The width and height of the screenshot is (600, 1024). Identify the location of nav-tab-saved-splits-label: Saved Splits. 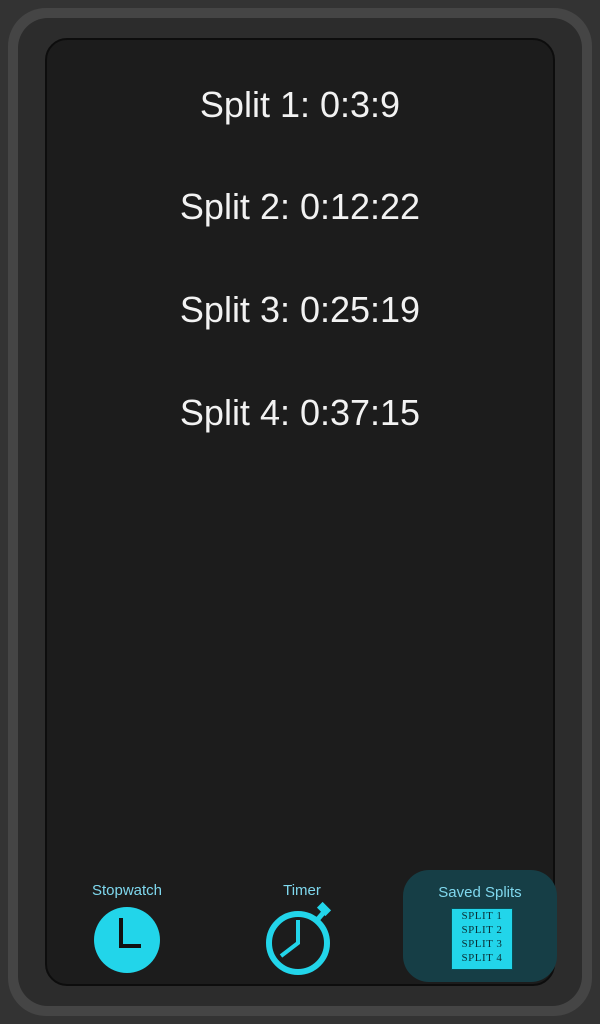
(480, 892).